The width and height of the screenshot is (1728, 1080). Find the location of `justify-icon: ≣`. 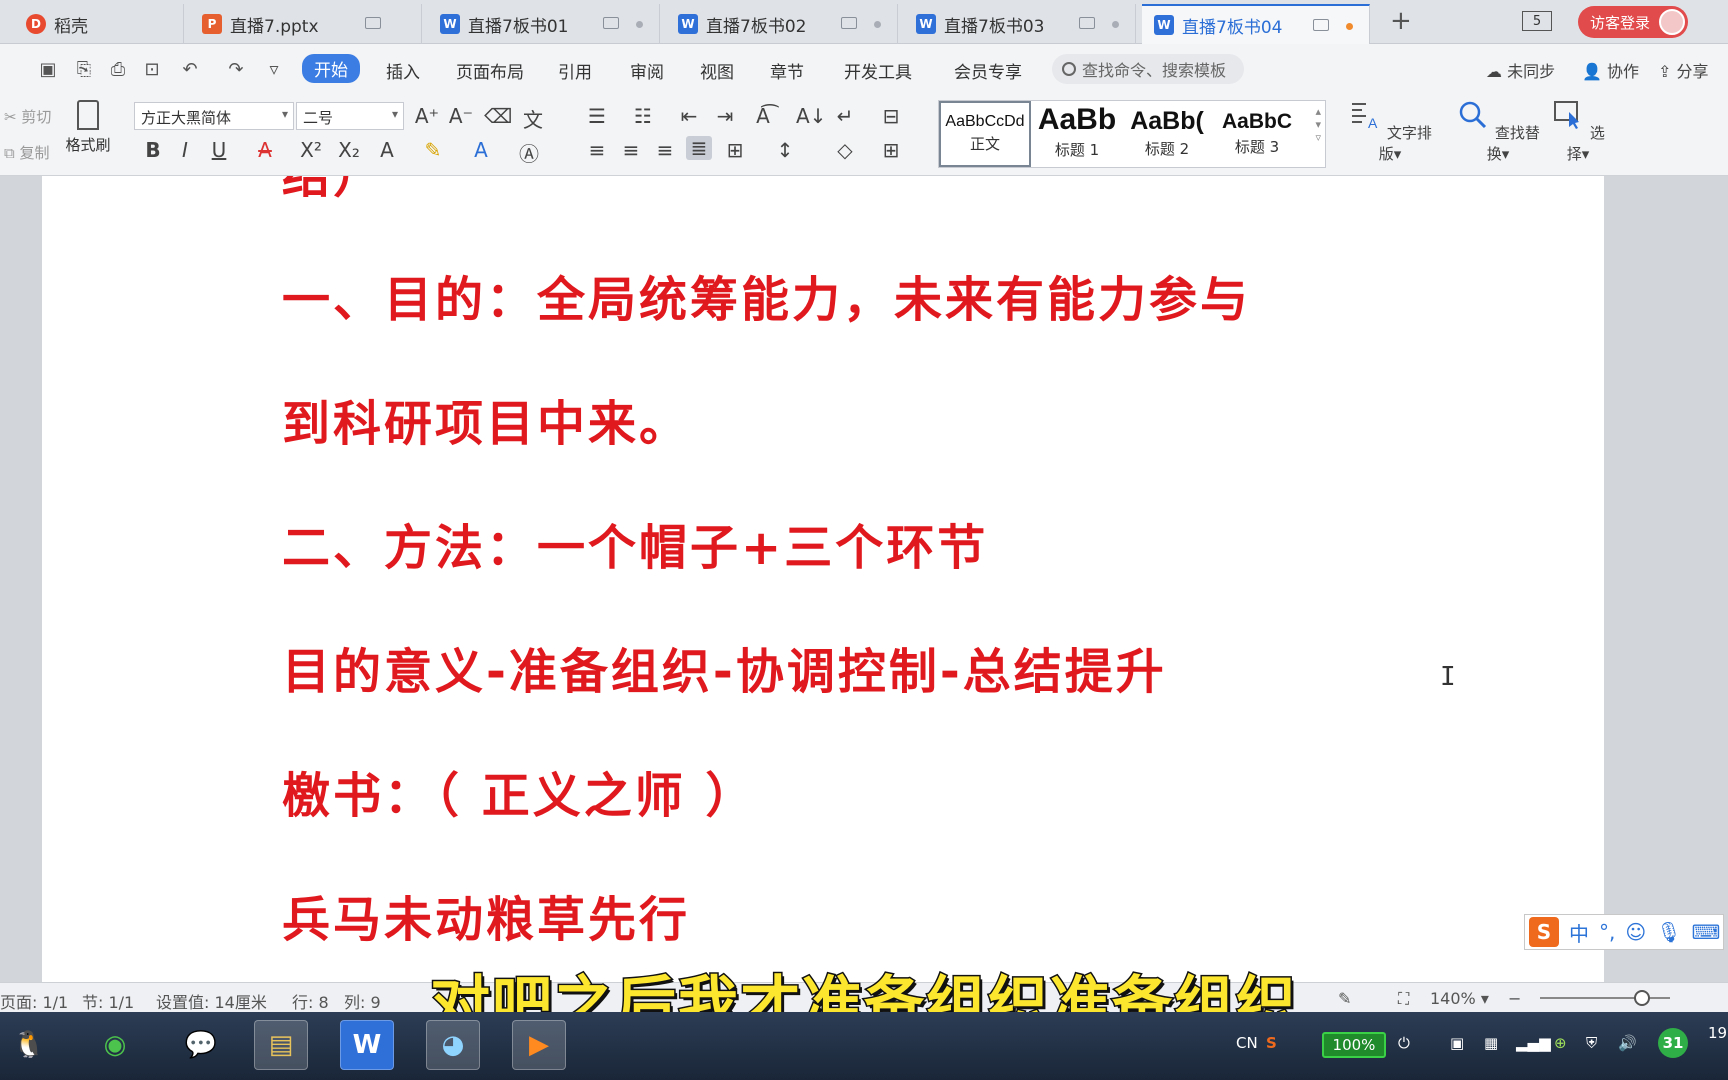

justify-icon: ≣ is located at coordinates (699, 148).